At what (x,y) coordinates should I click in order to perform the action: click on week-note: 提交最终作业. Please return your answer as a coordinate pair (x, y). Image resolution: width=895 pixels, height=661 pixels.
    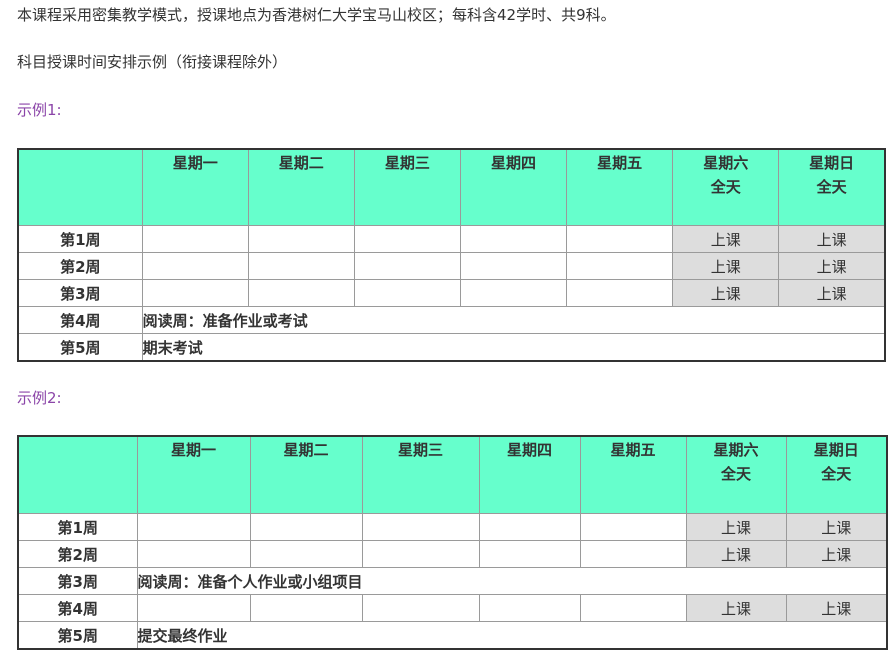
    Looking at the image, I should click on (512, 635).